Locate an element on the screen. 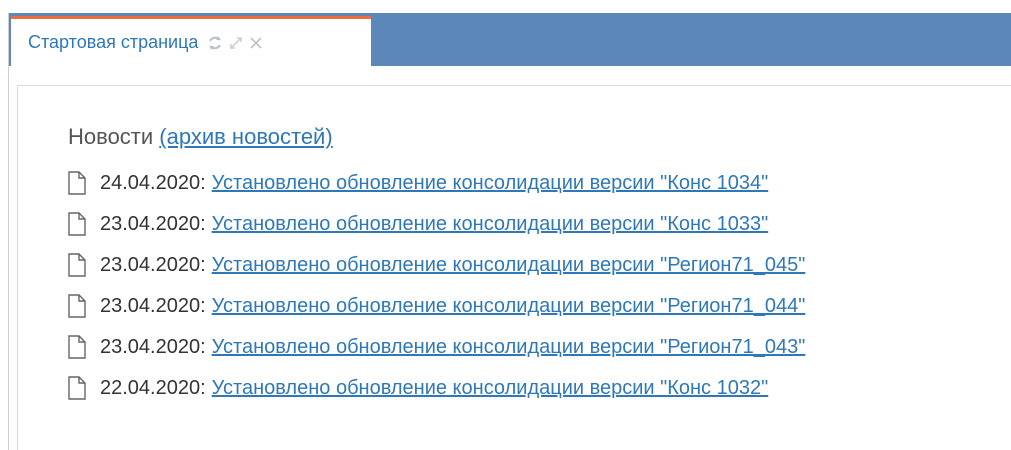 The height and width of the screenshot is (450, 1011). news-heading: Новости (архив новостей) is located at coordinates (200, 137).